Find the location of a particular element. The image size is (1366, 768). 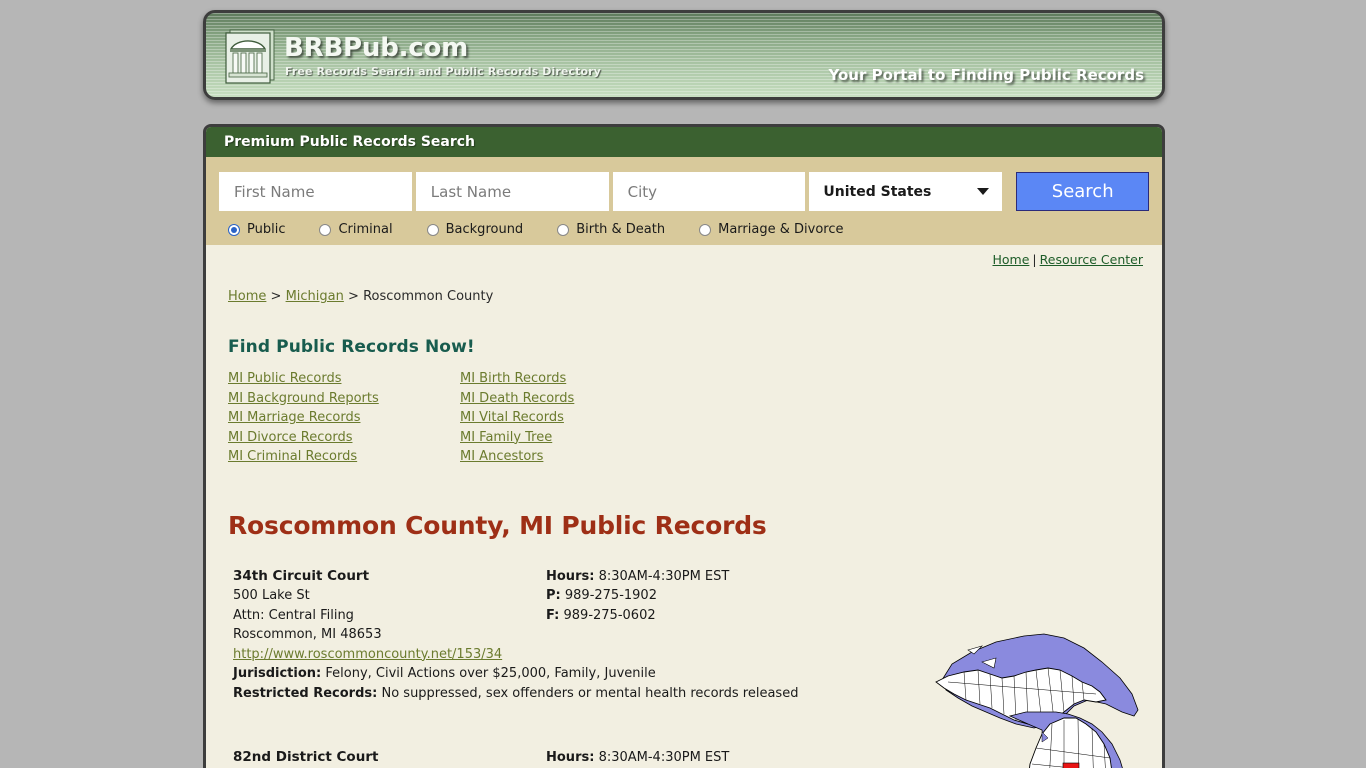

breadcrumb-current: Roscommon County is located at coordinates (428, 296).